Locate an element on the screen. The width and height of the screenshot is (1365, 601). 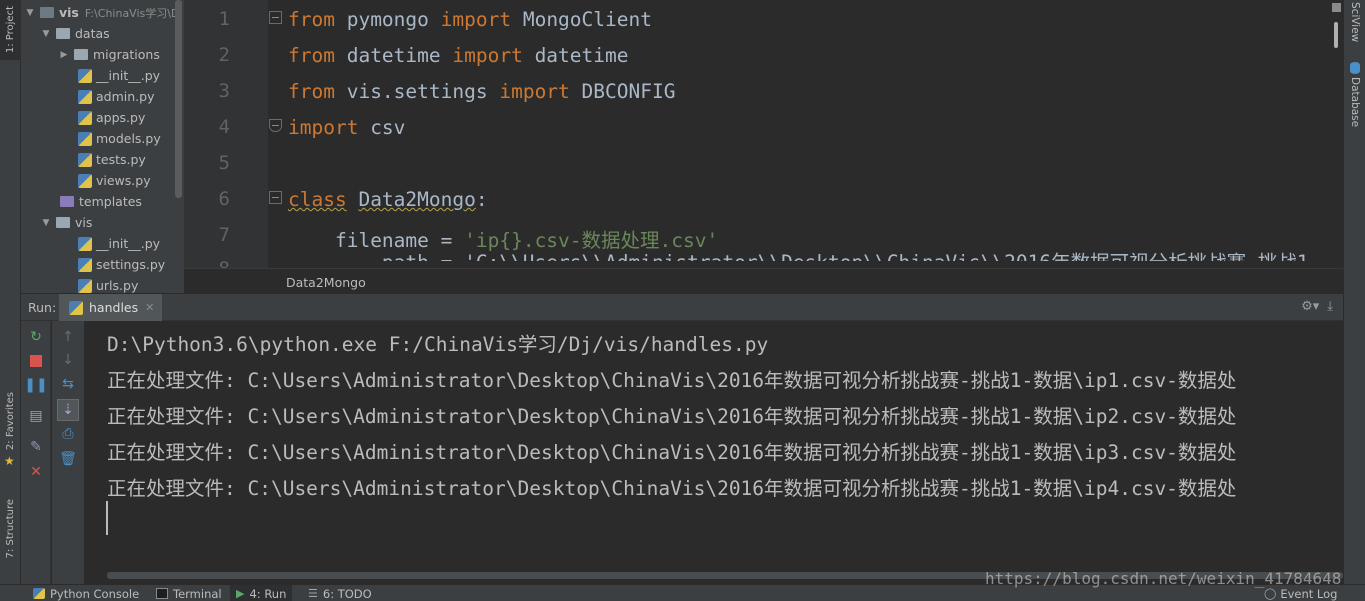
code-text: datetime is located at coordinates (575, 55).